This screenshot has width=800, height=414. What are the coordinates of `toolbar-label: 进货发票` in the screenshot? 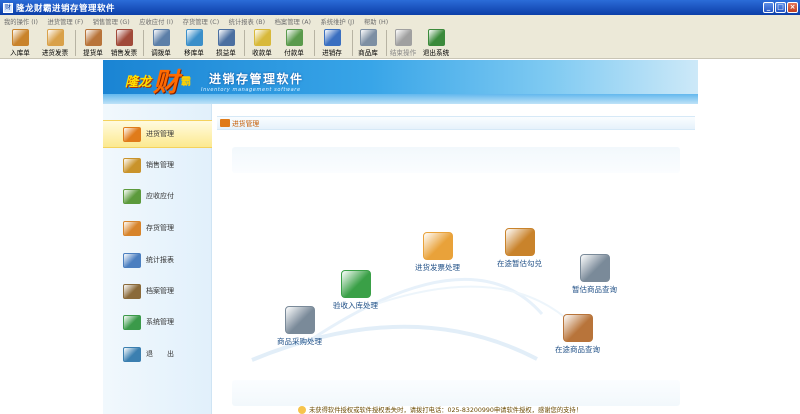 It's located at (55, 53).